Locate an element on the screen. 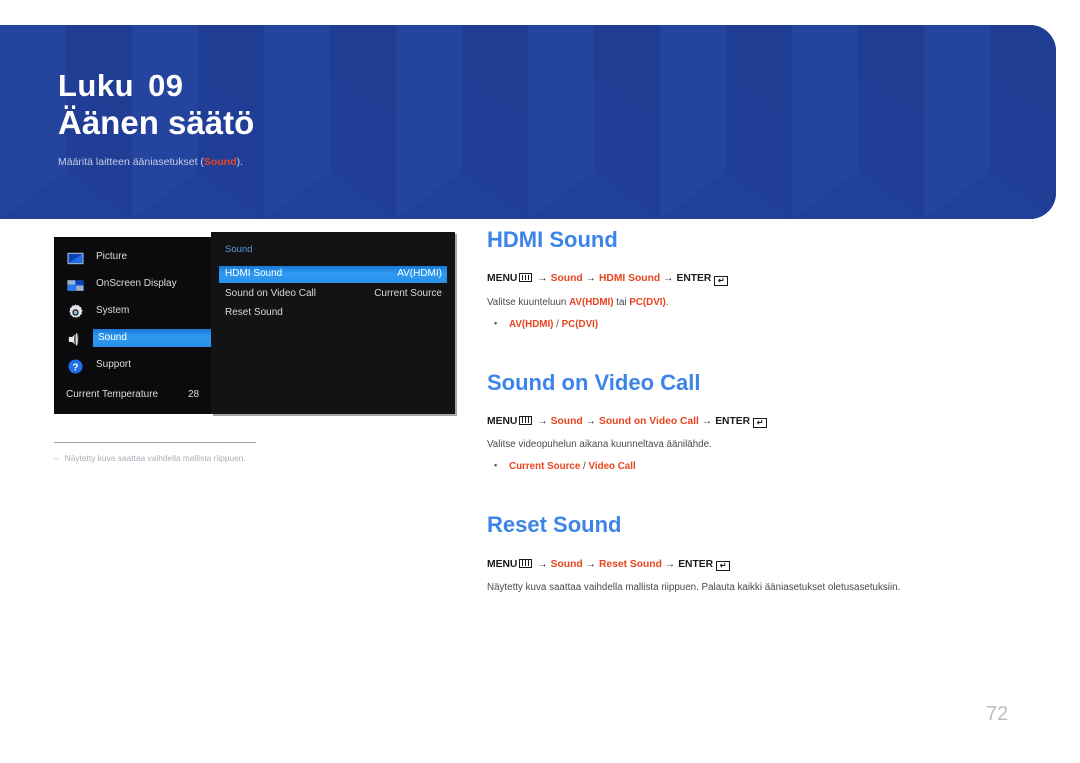 The image size is (1080, 763). option-2: Video Call is located at coordinates (612, 467).